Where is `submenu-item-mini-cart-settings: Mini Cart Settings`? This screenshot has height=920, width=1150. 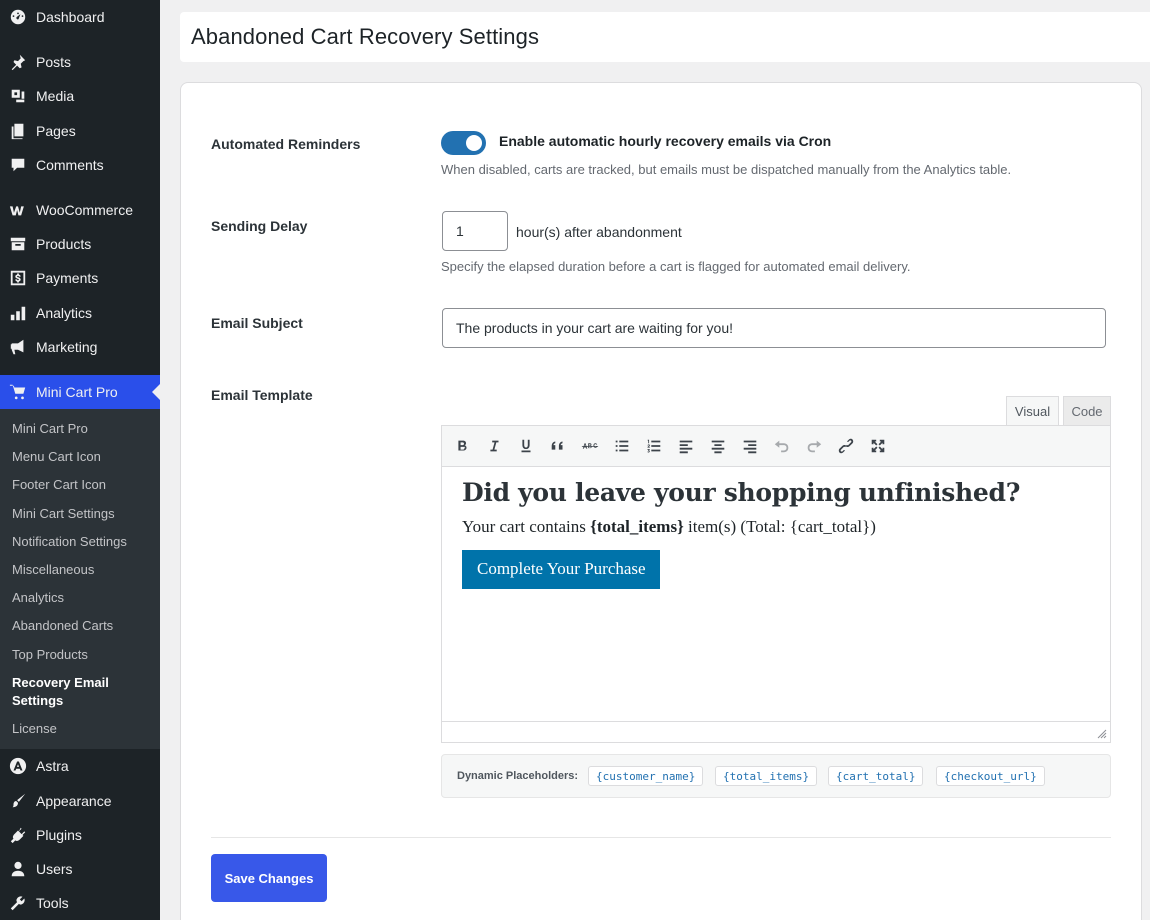 submenu-item-mini-cart-settings: Mini Cart Settings is located at coordinates (82, 514).